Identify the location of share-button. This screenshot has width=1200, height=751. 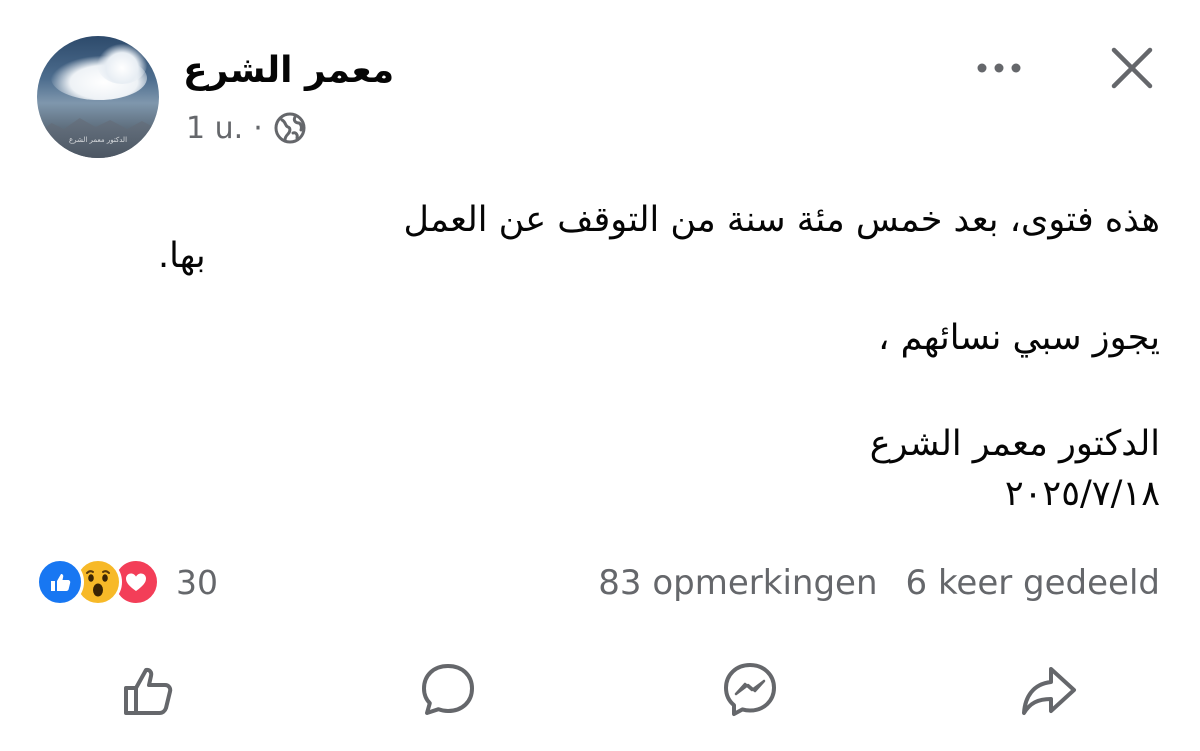
(1049, 690).